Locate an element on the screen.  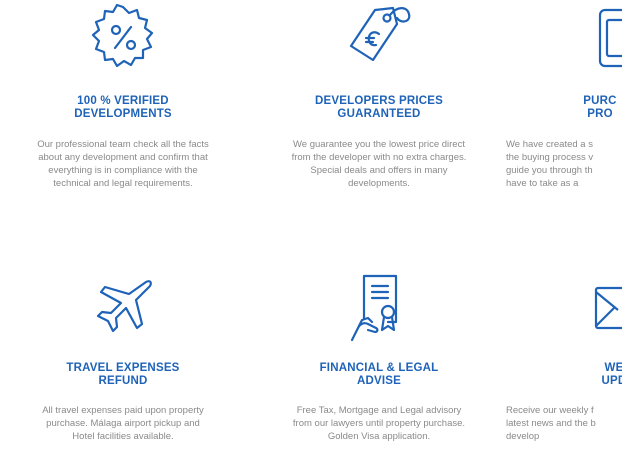
envelope-icon is located at coordinates (607, 309).